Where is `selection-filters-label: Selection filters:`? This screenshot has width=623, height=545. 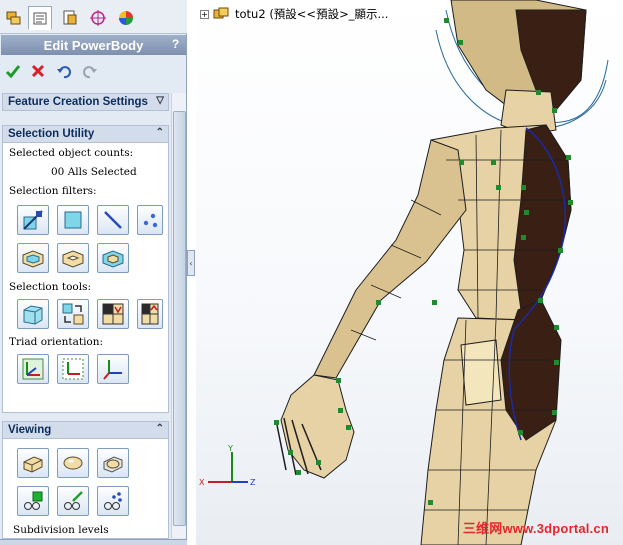
selection-filters-label: Selection filters: is located at coordinates (53, 191).